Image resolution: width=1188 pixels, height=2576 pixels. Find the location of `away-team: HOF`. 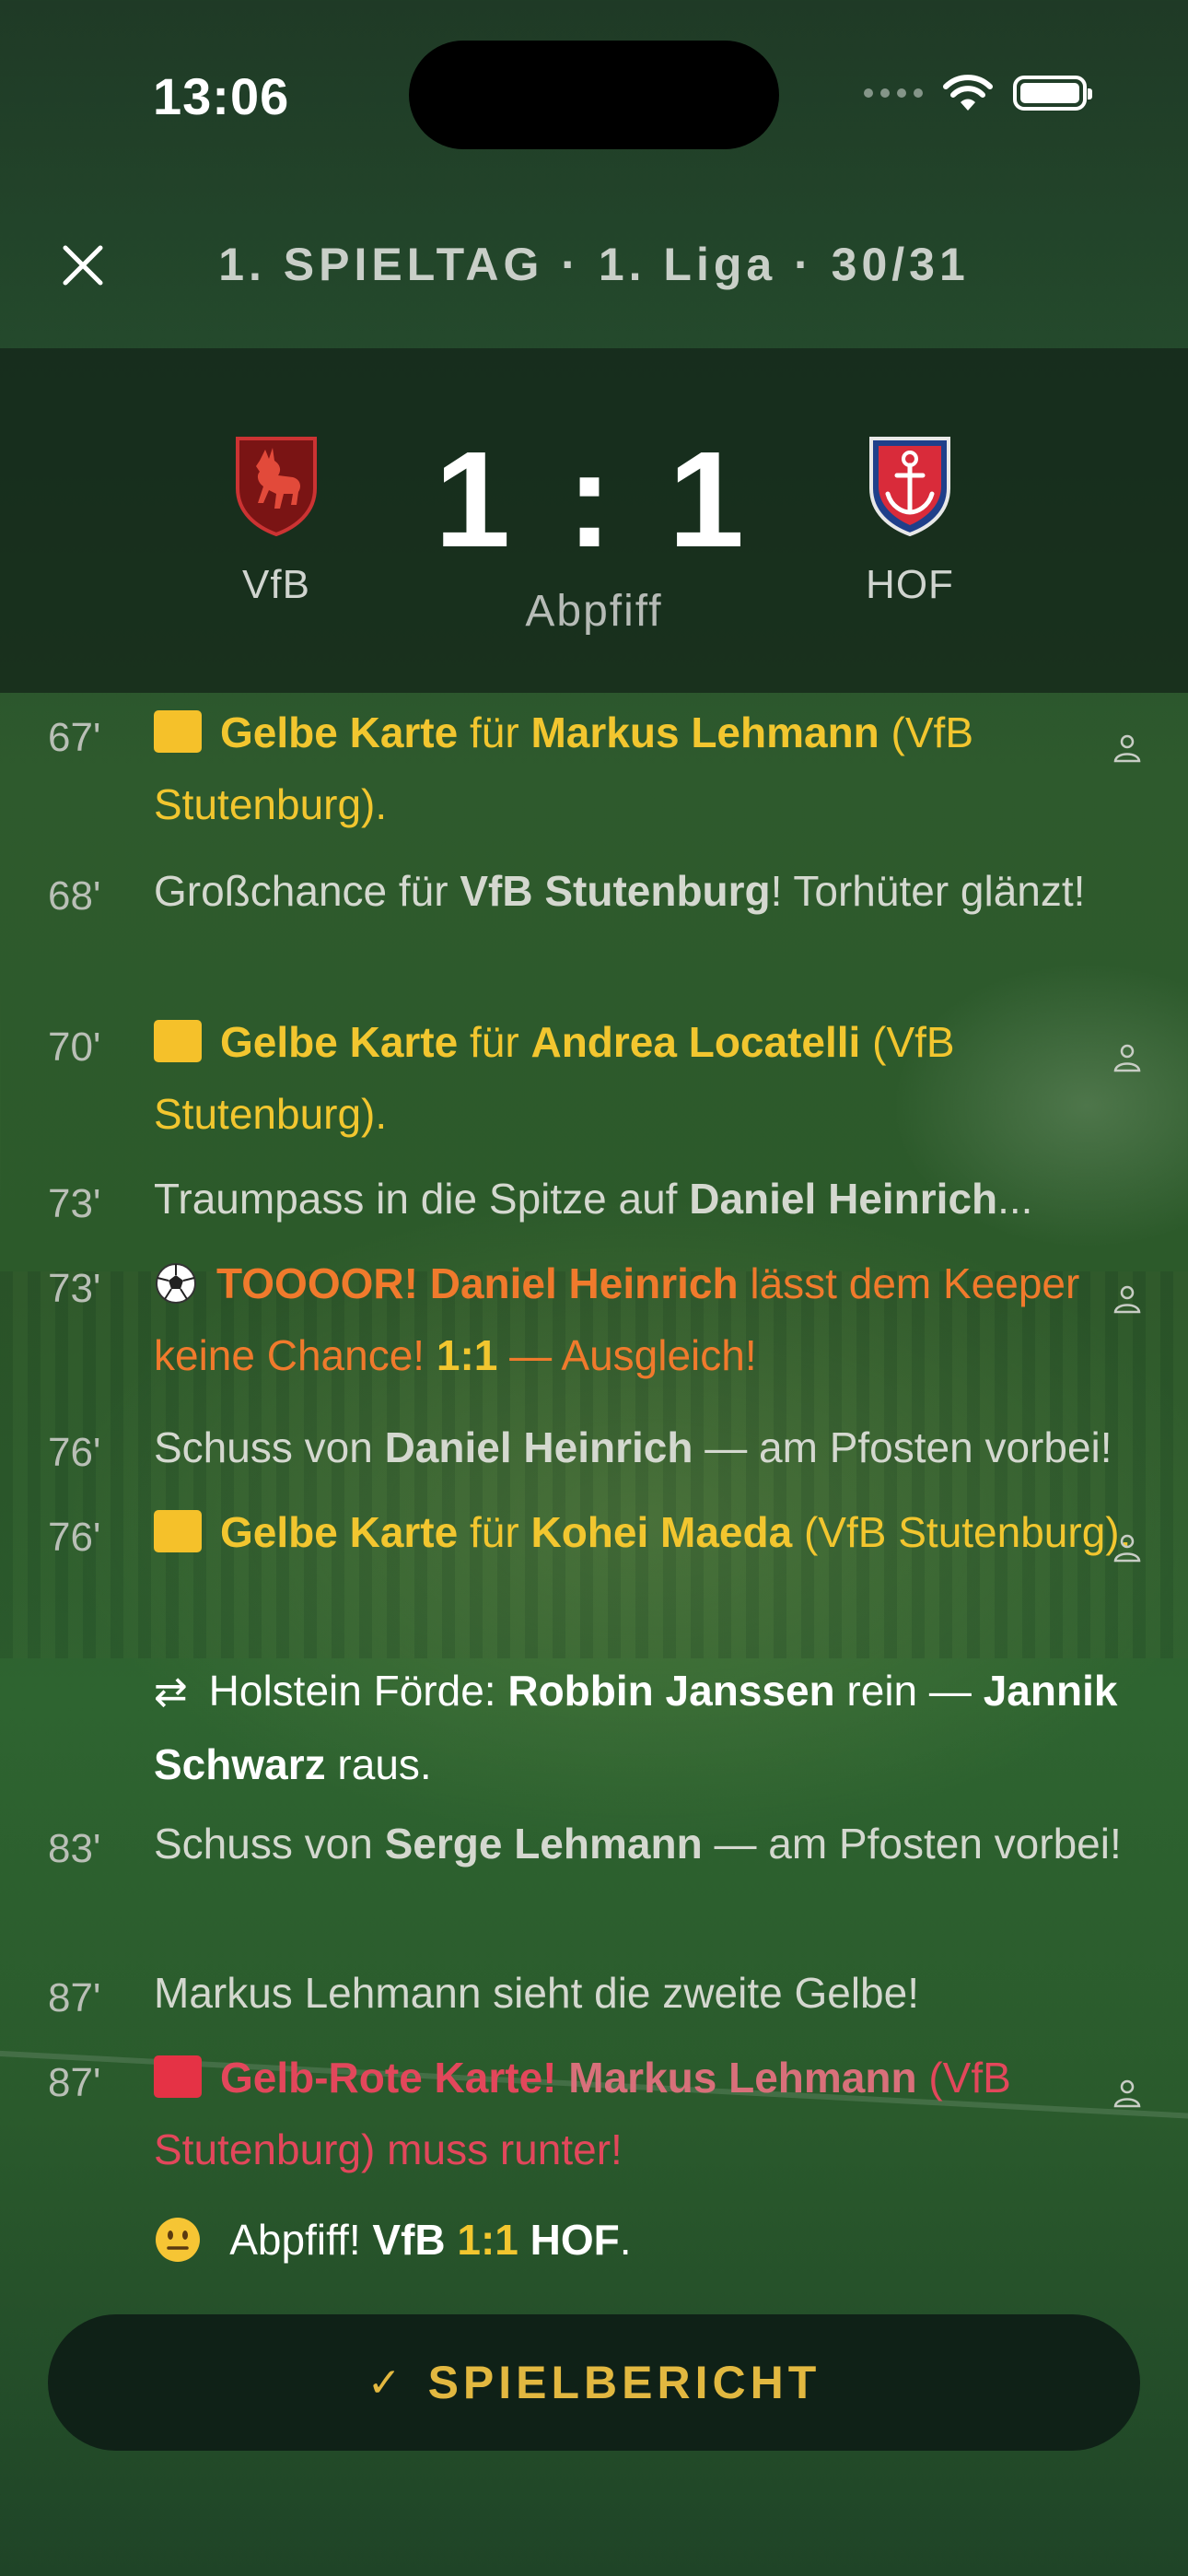

away-team: HOF is located at coordinates (910, 520).